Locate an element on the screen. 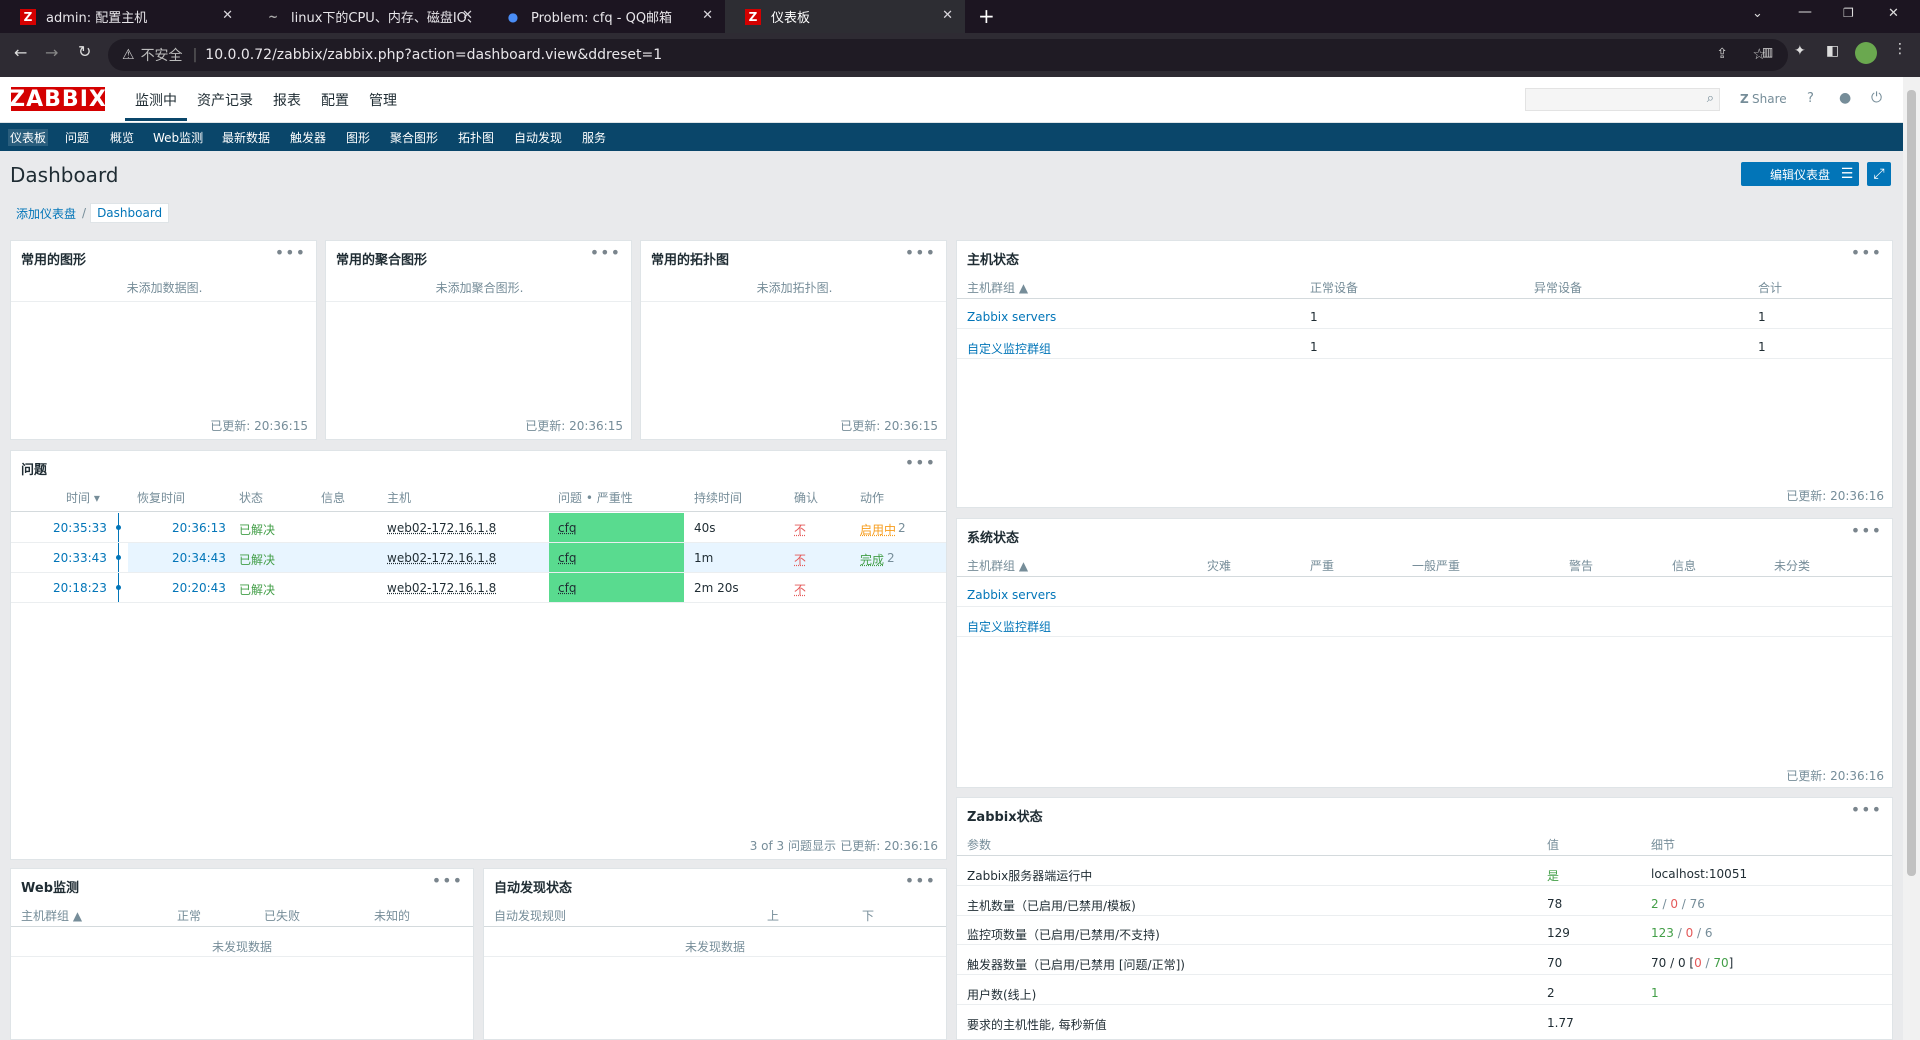  action-link: 启用中 is located at coordinates (878, 529).